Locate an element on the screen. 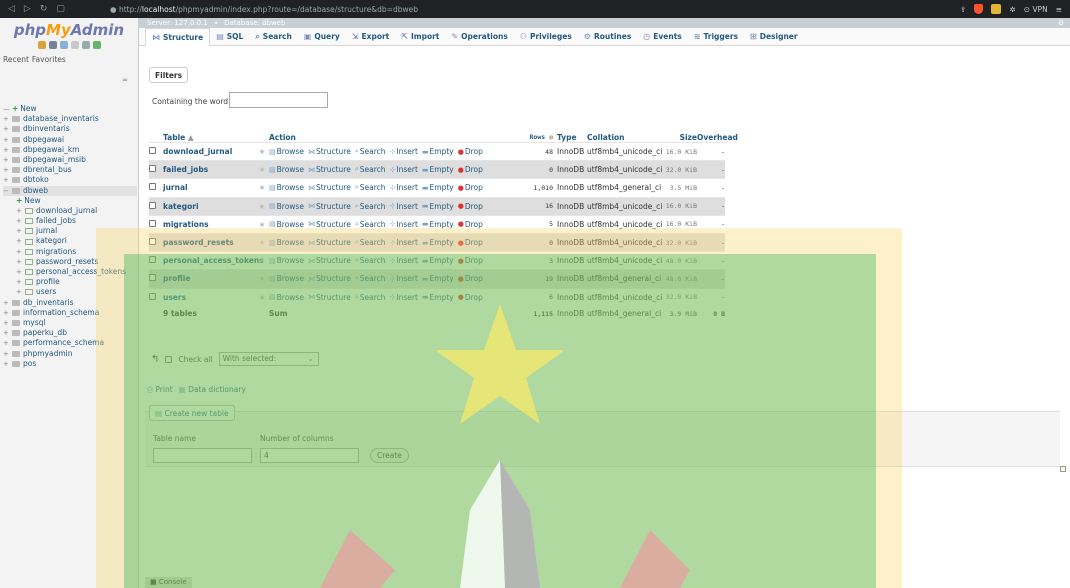  header-type: Type is located at coordinates (570, 137).